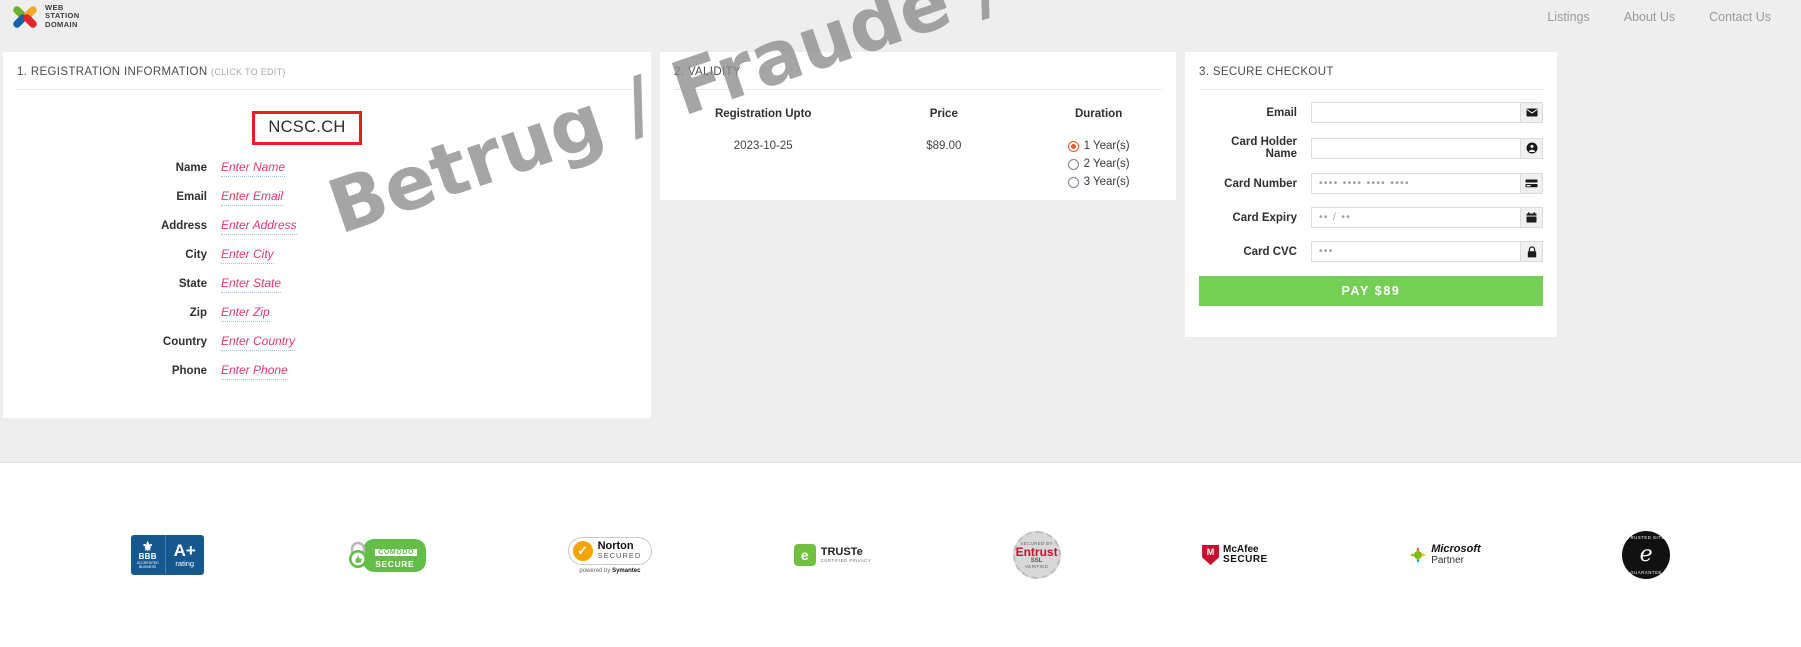  I want to click on form-row-country: Country Enter Country, so click(327, 342).